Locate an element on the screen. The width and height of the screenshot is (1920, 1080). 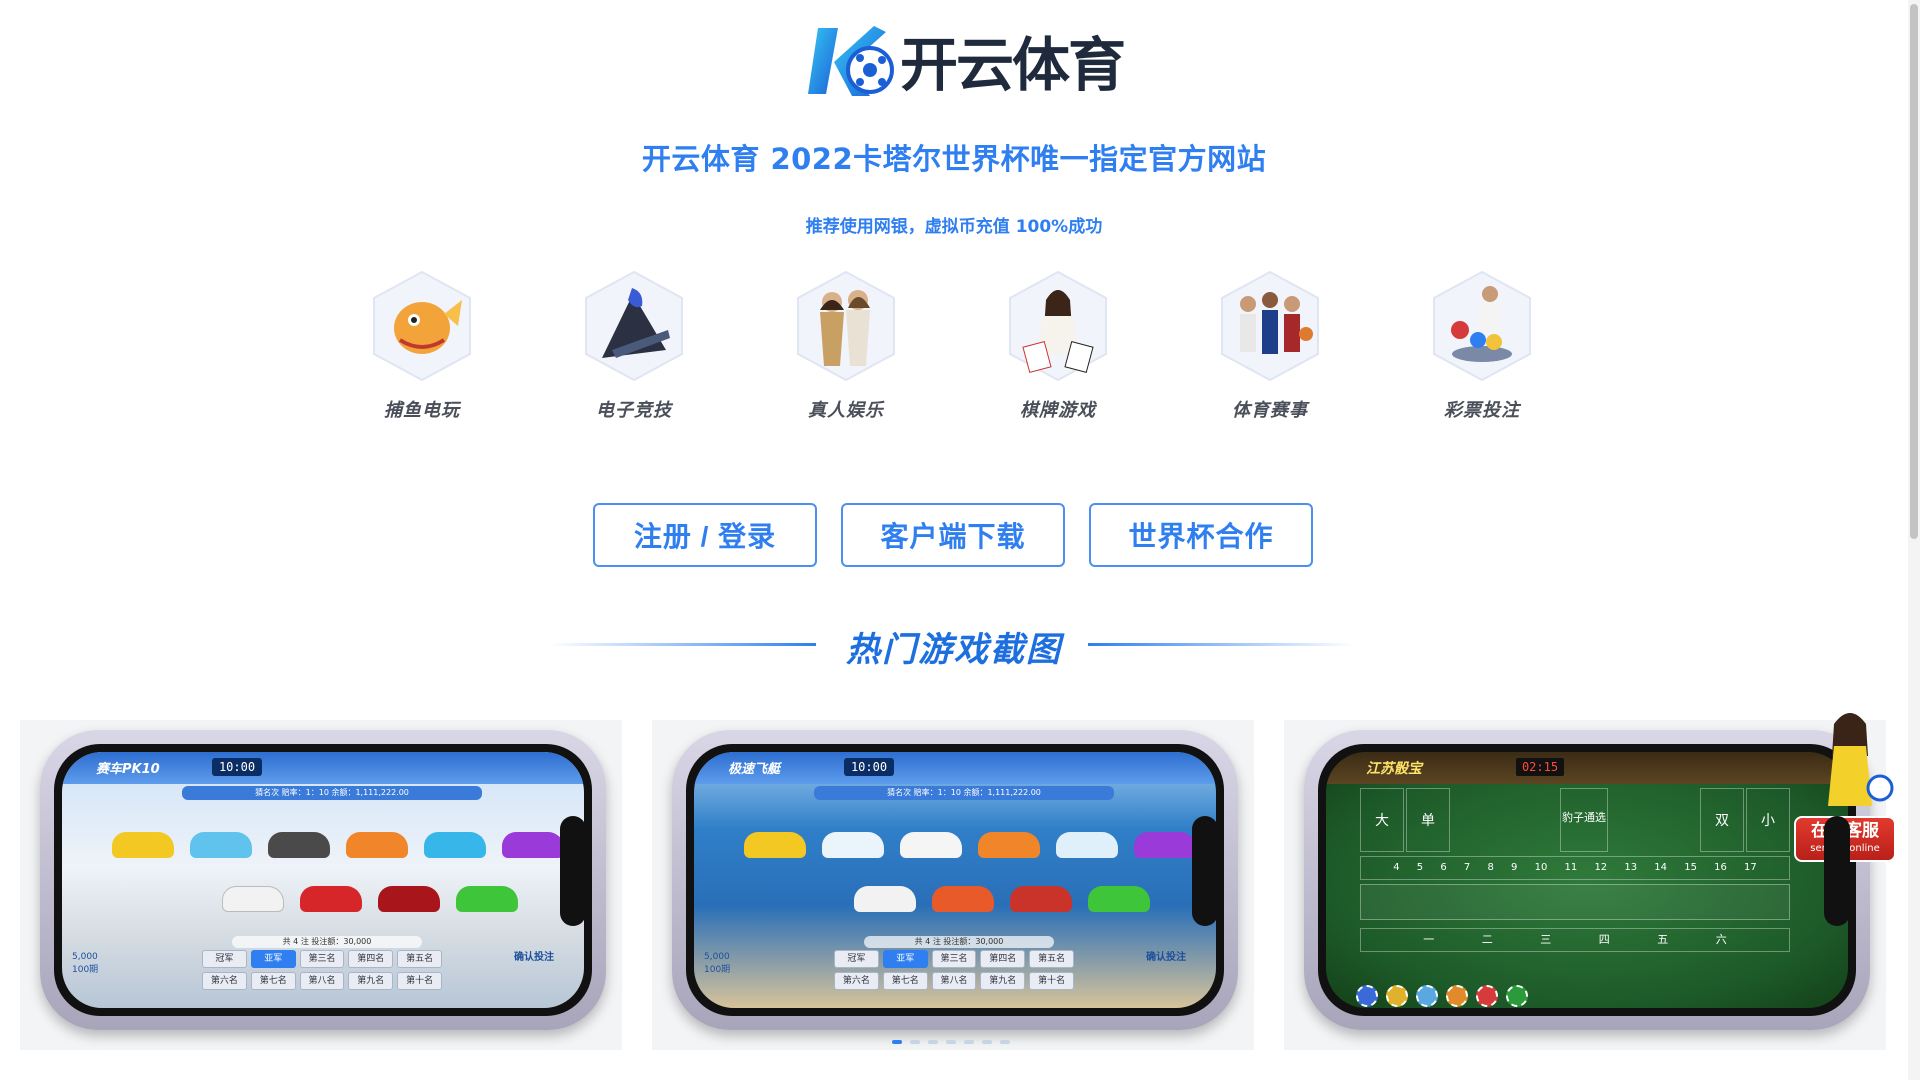
game-screen: 赛车PK10 10:00 猜名次 赔率：1：10 余额：1,111,222.00 is located at coordinates (323, 880).